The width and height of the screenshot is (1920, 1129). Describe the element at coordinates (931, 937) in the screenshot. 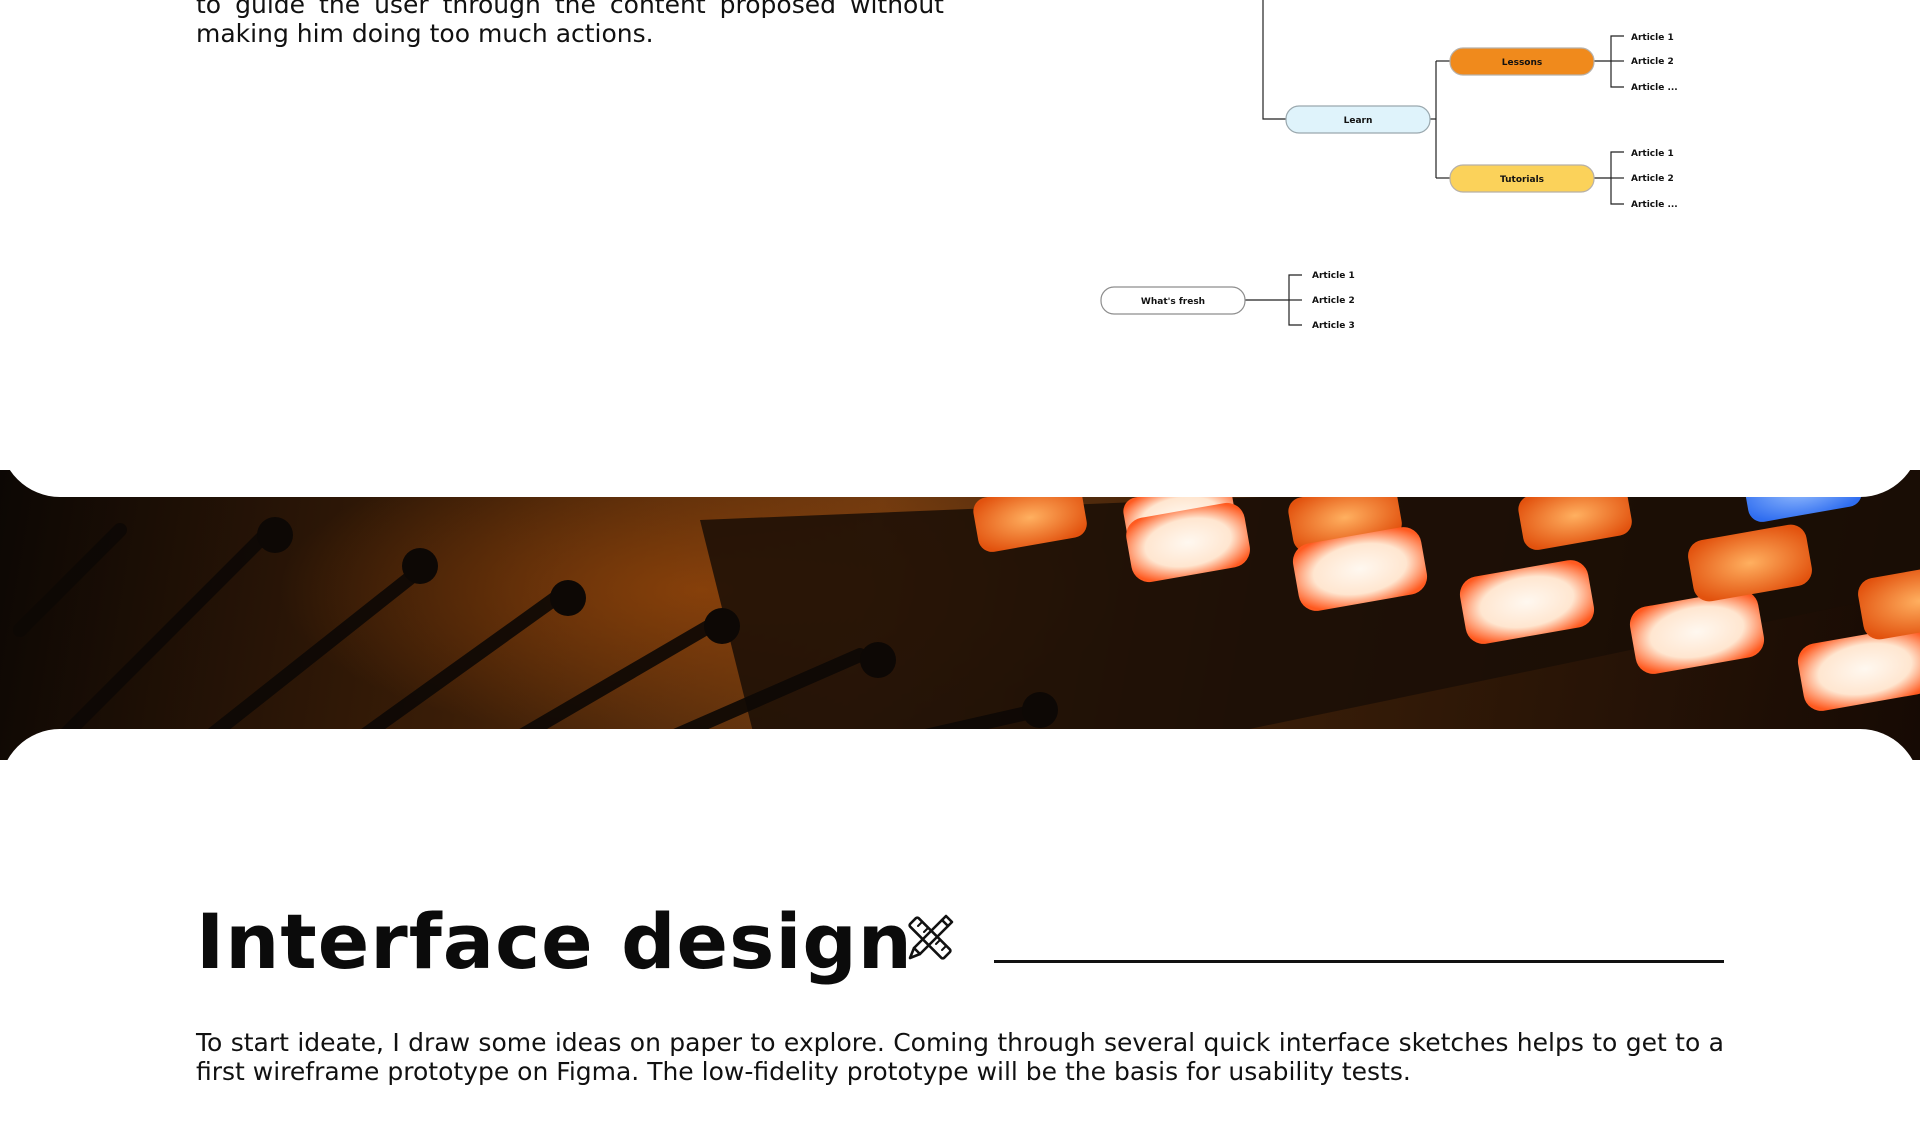

I see `pencil-ruler-icon` at that location.